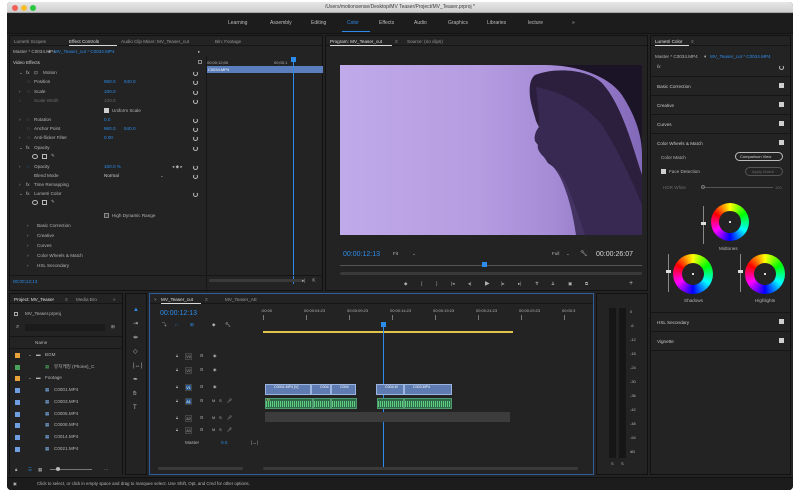  Describe the element at coordinates (535, 23) in the screenshot. I see `workspace-lecture: lecture` at that location.